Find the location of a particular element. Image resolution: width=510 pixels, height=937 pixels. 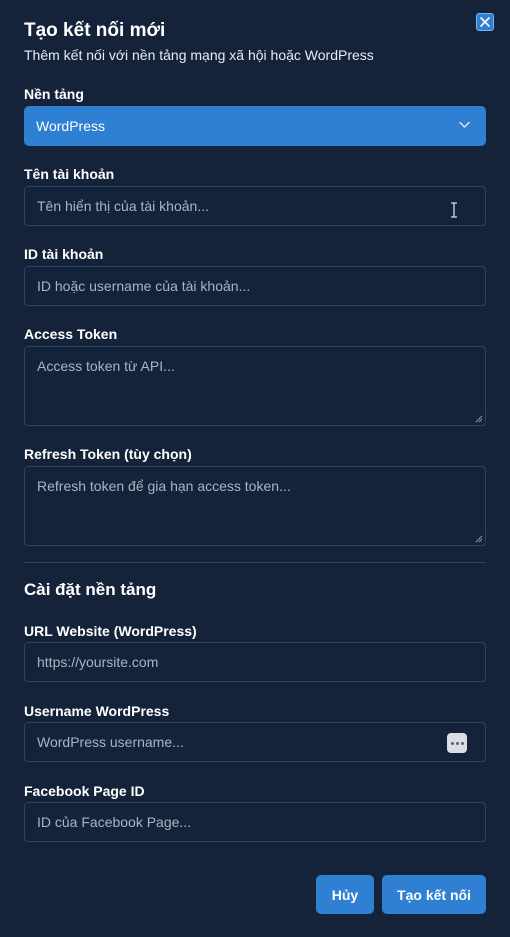

website-url-placeholder: https://yoursite.com is located at coordinates (98, 662).